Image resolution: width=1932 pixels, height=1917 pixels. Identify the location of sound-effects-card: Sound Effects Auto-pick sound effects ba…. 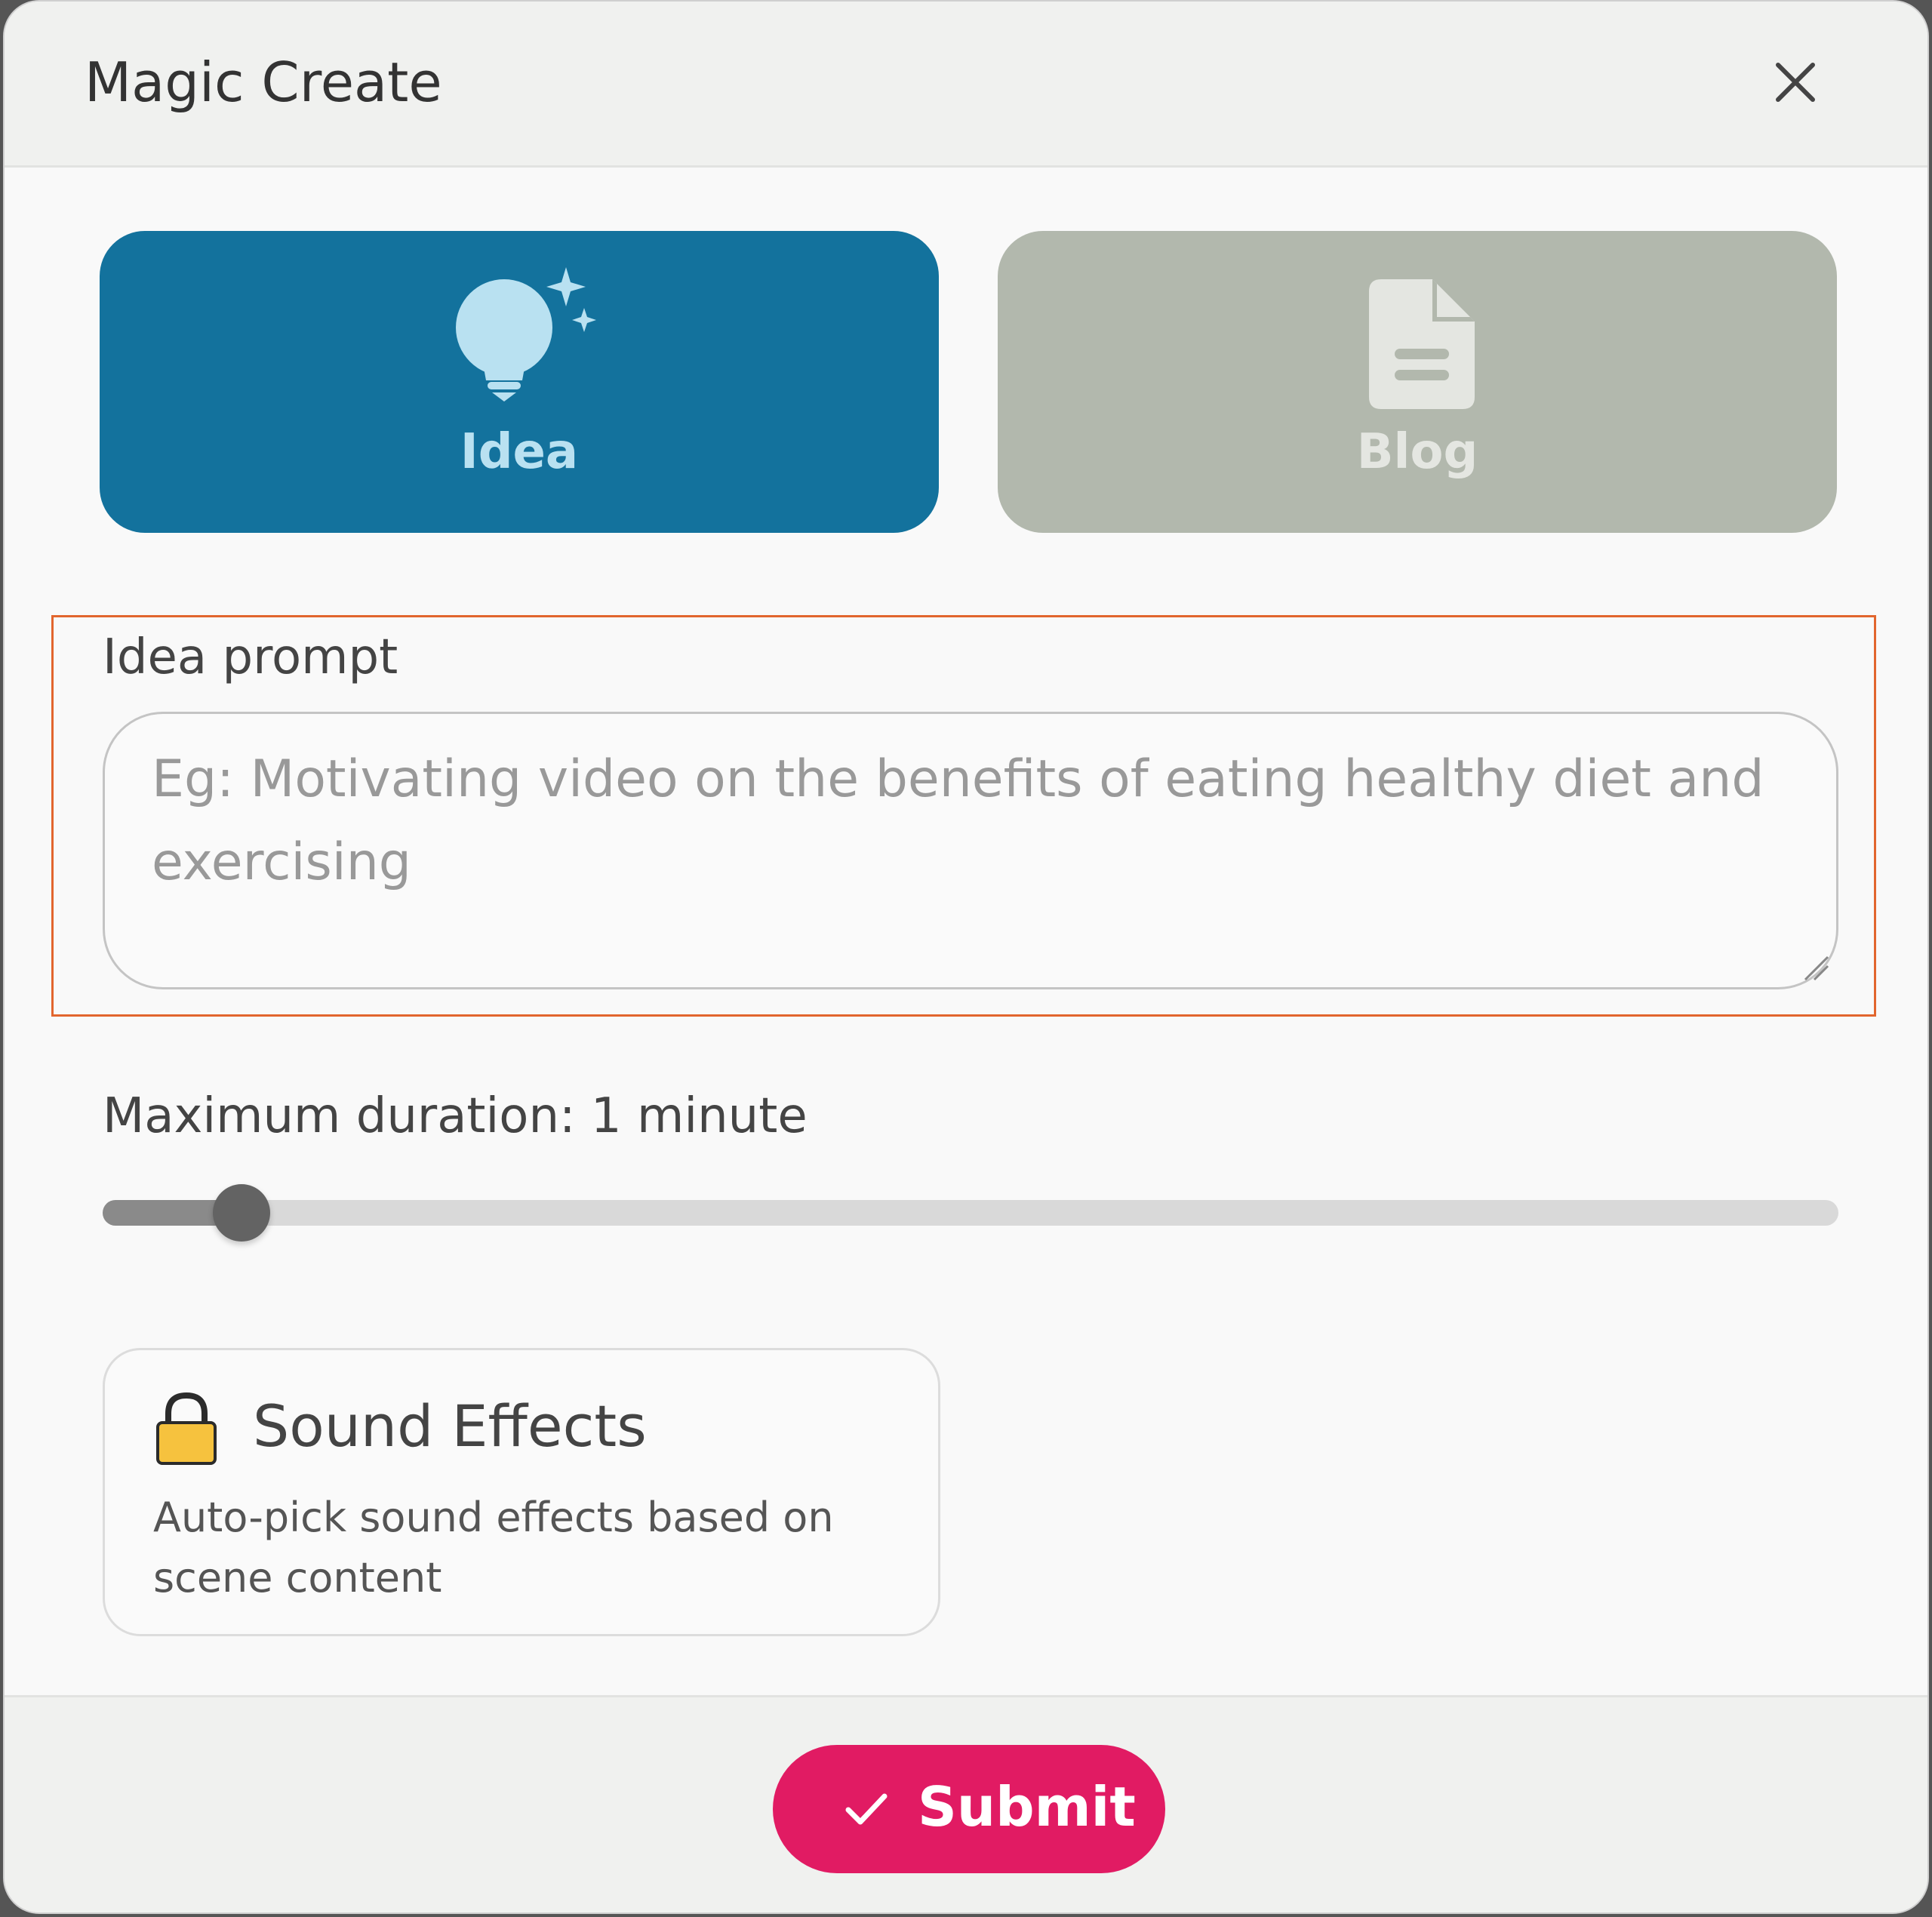
(521, 1492).